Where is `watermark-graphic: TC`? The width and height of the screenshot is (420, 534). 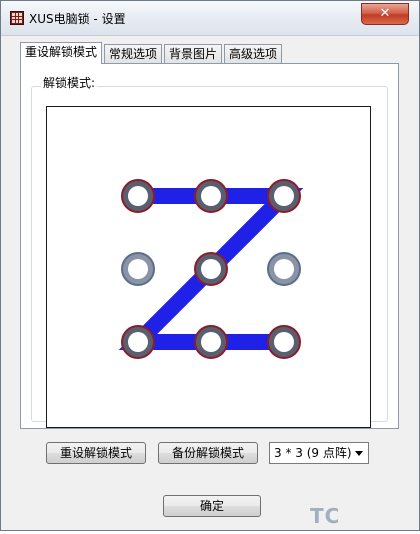 watermark-graphic: TC is located at coordinates (325, 516).